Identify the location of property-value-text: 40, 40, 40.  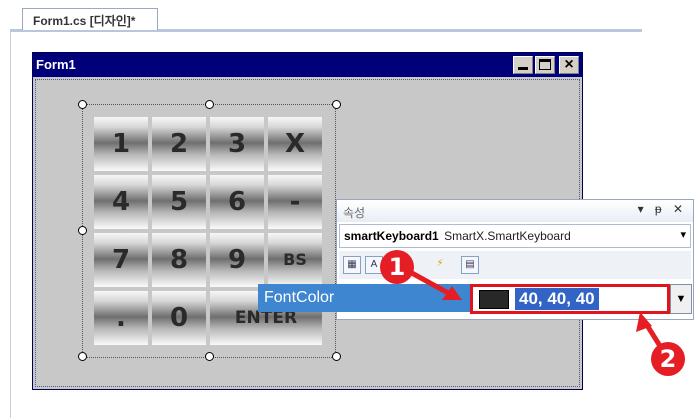
(557, 299).